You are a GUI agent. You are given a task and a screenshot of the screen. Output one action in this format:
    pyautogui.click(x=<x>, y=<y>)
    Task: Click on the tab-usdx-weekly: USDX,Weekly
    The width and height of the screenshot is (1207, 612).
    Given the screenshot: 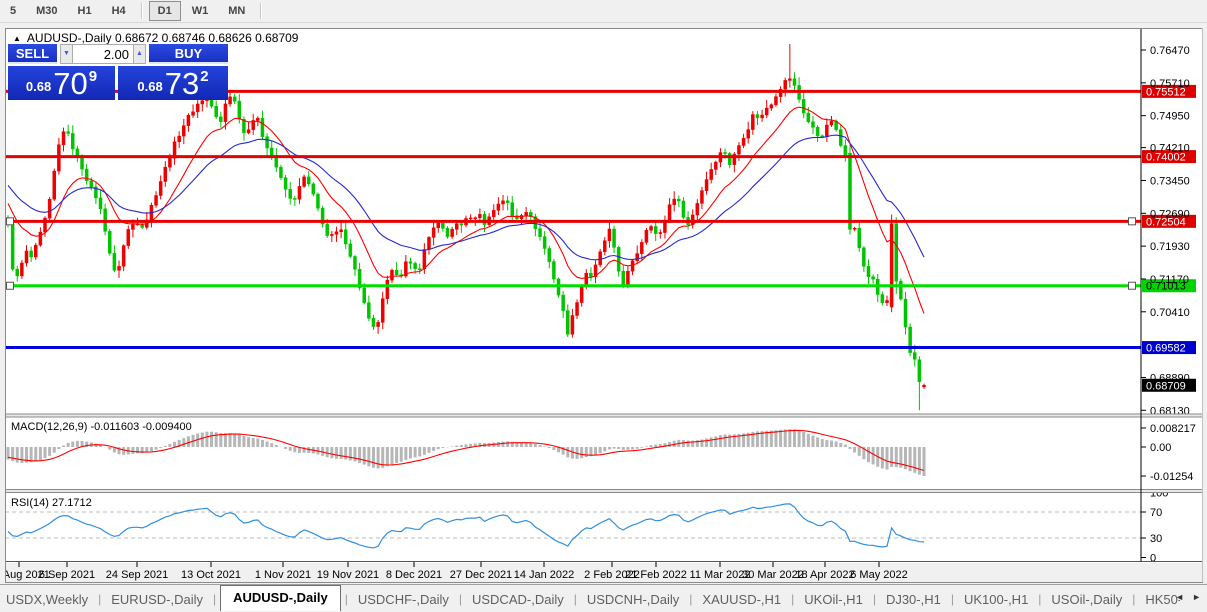 What is the action you would take?
    pyautogui.click(x=47, y=599)
    